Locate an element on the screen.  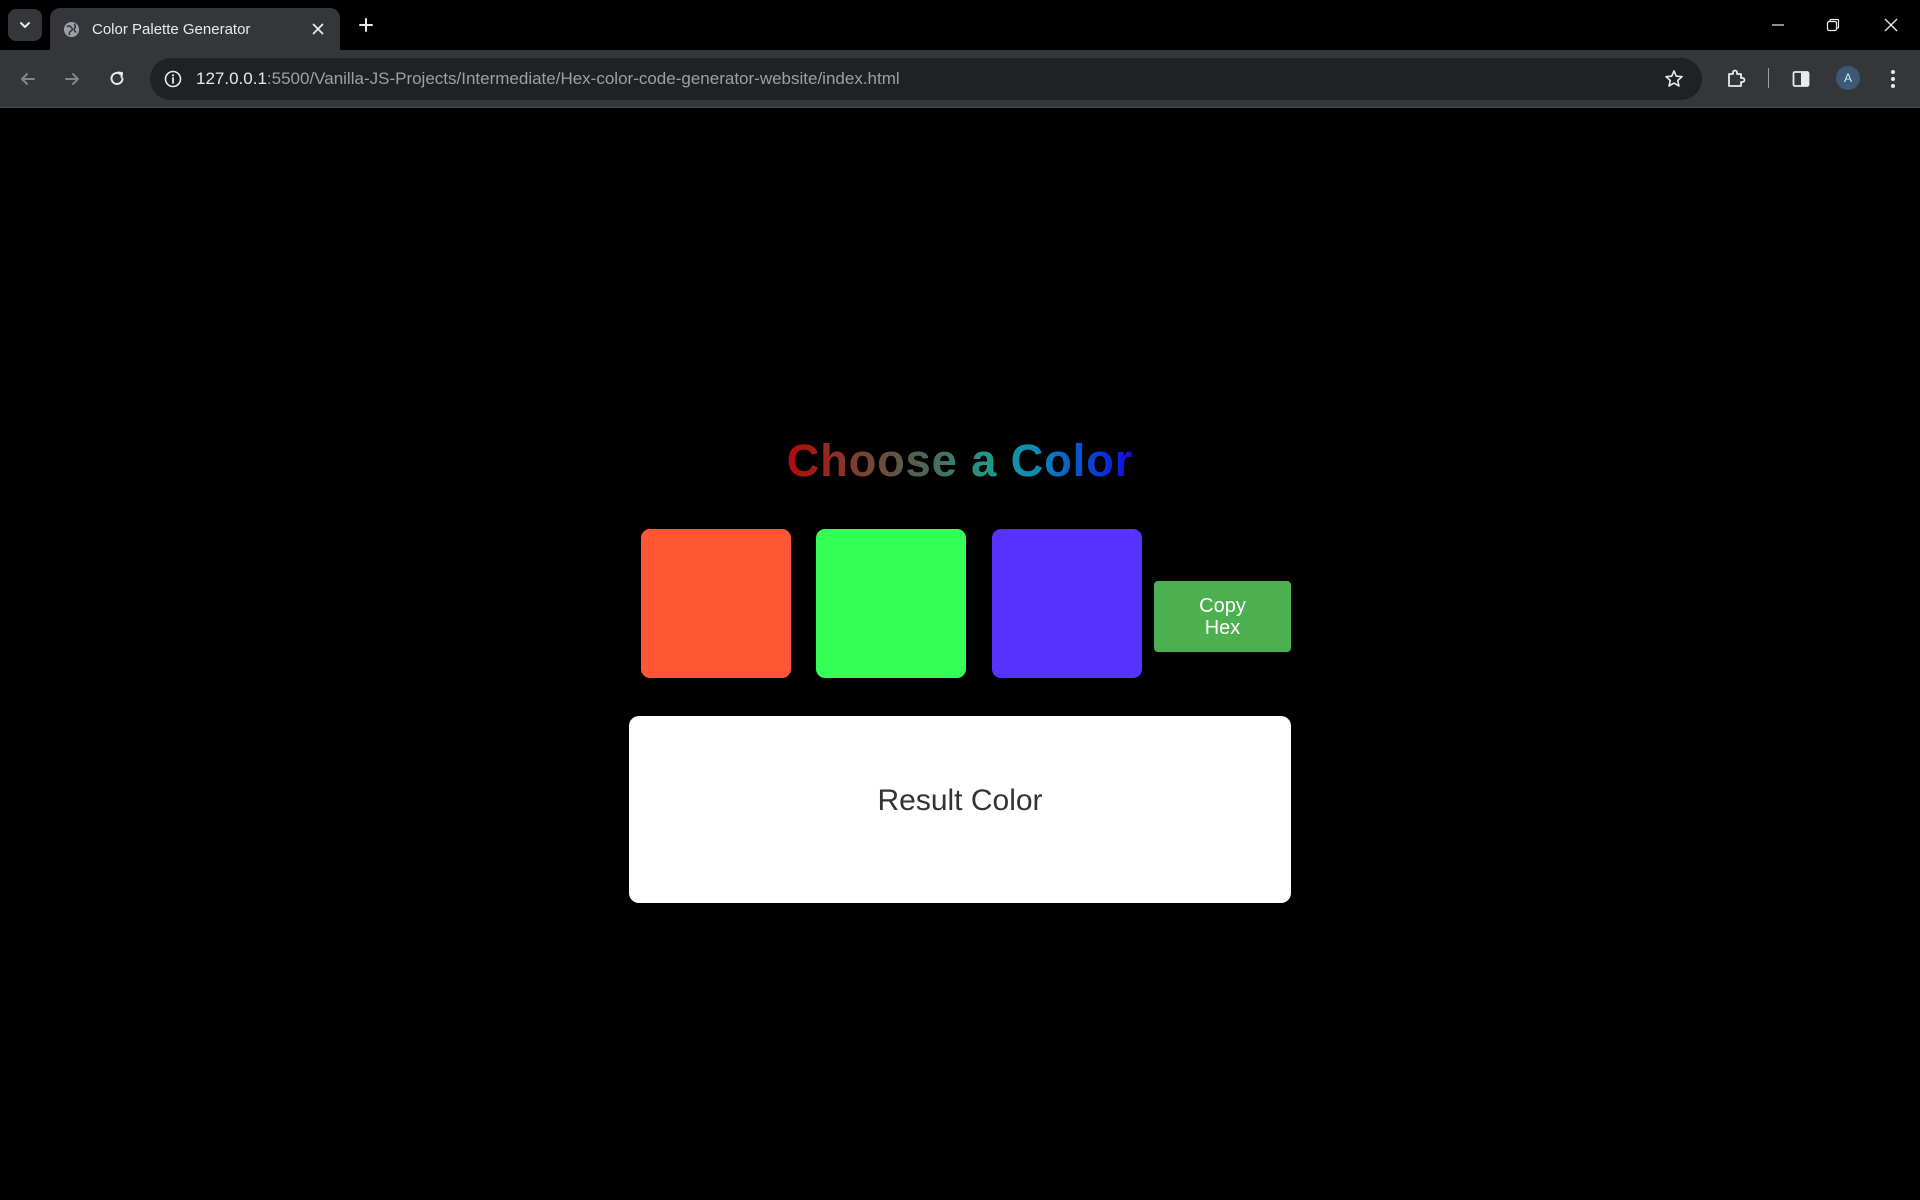
forward-button is located at coordinates (72, 79).